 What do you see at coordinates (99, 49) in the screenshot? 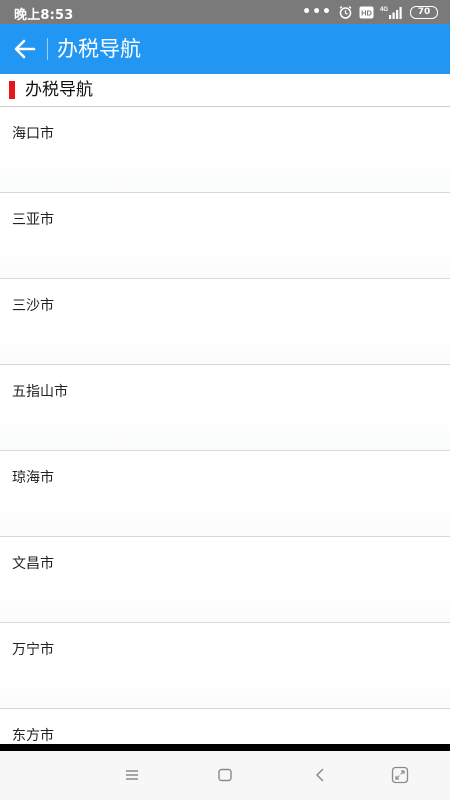
I see `page-title: 办税导航` at bounding box center [99, 49].